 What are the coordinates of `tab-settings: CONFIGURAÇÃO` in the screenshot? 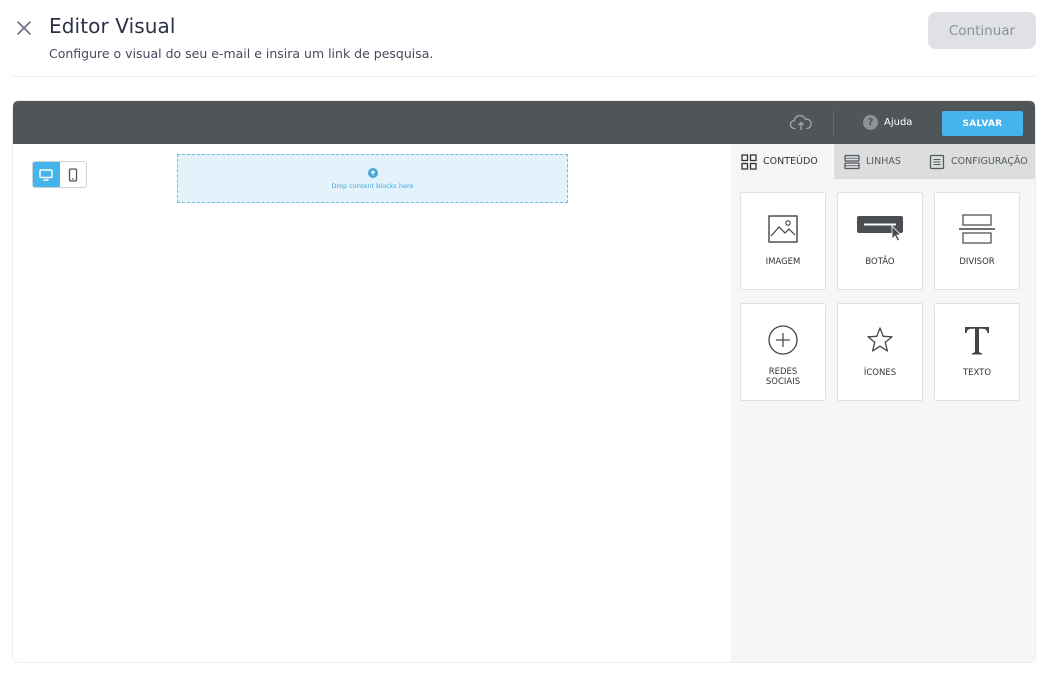 It's located at (977, 161).